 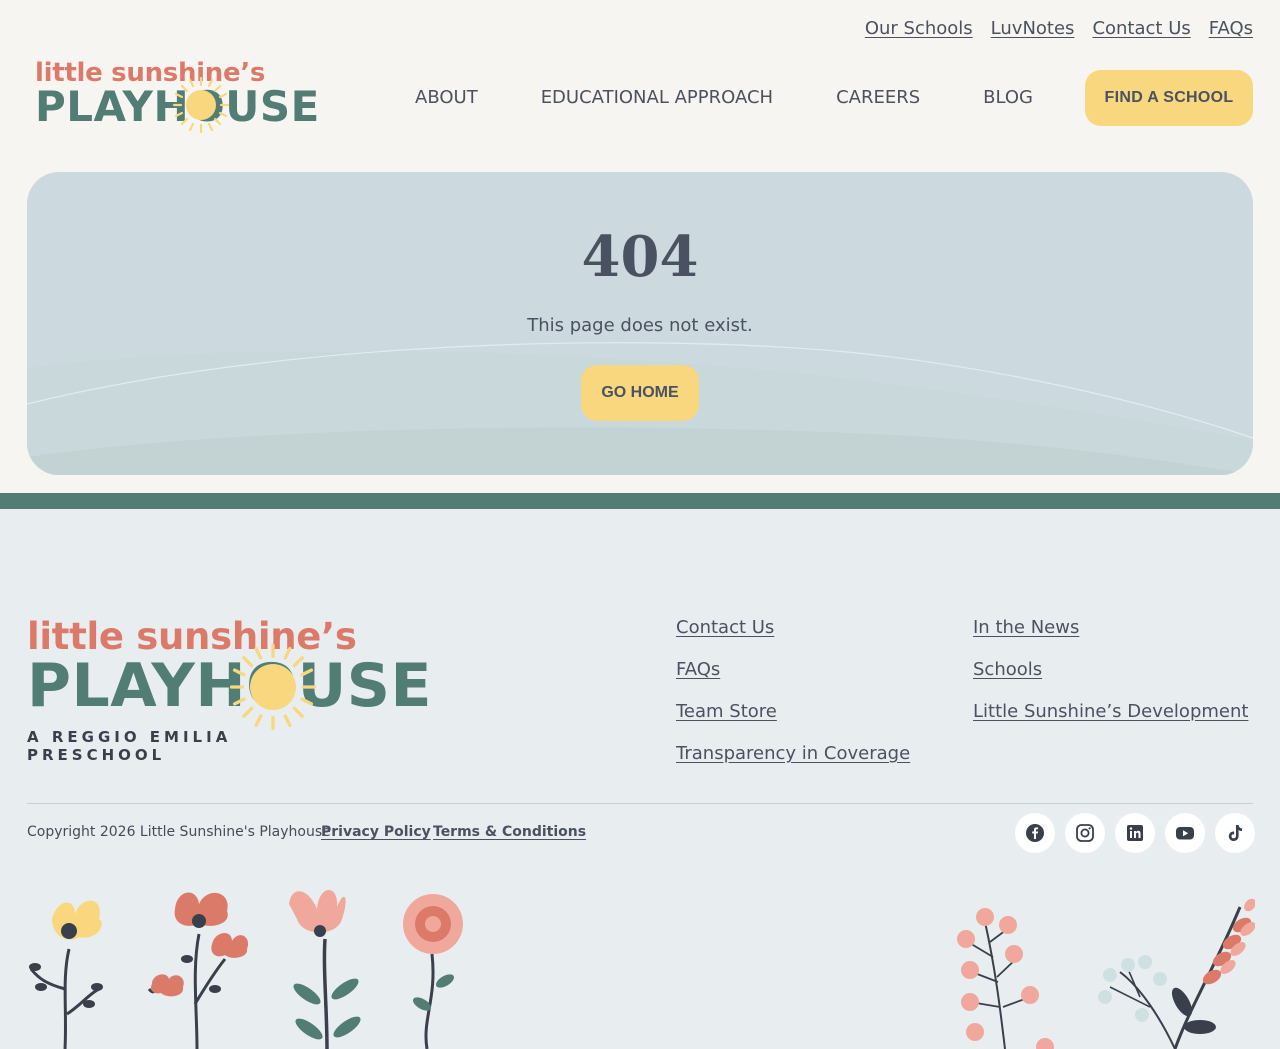 I want to click on youtube-icon, so click(x=1185, y=833).